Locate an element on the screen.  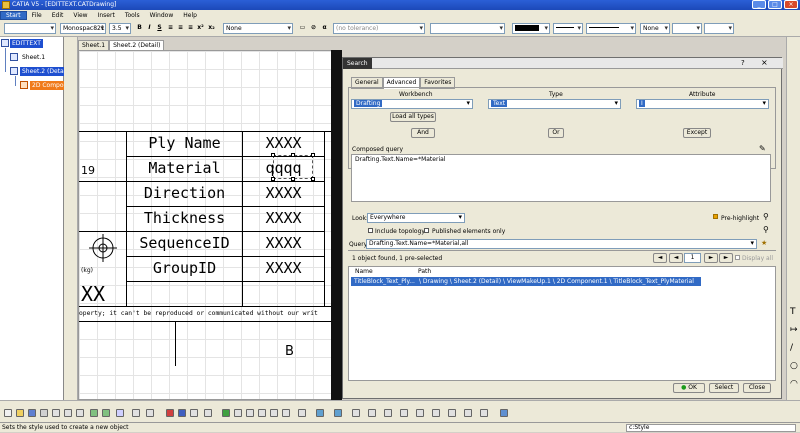
pattern-combo is located at coordinates (687, 28).